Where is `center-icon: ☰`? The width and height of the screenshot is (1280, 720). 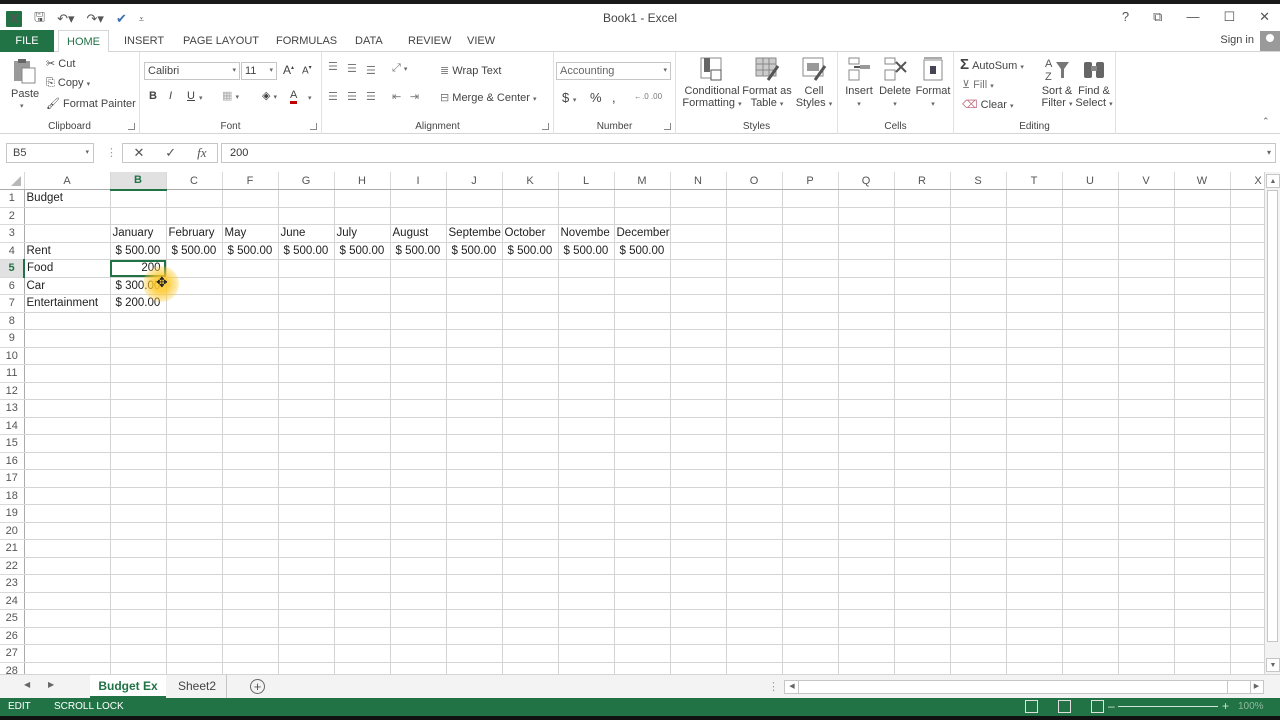 center-icon: ☰ is located at coordinates (352, 96).